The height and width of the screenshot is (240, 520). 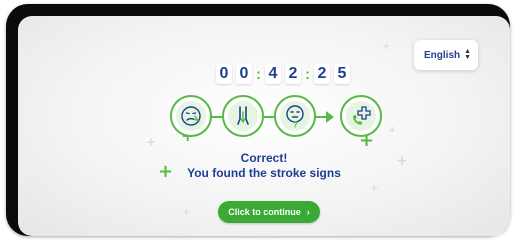 I want to click on face-drooping-icon, so click(x=191, y=116).